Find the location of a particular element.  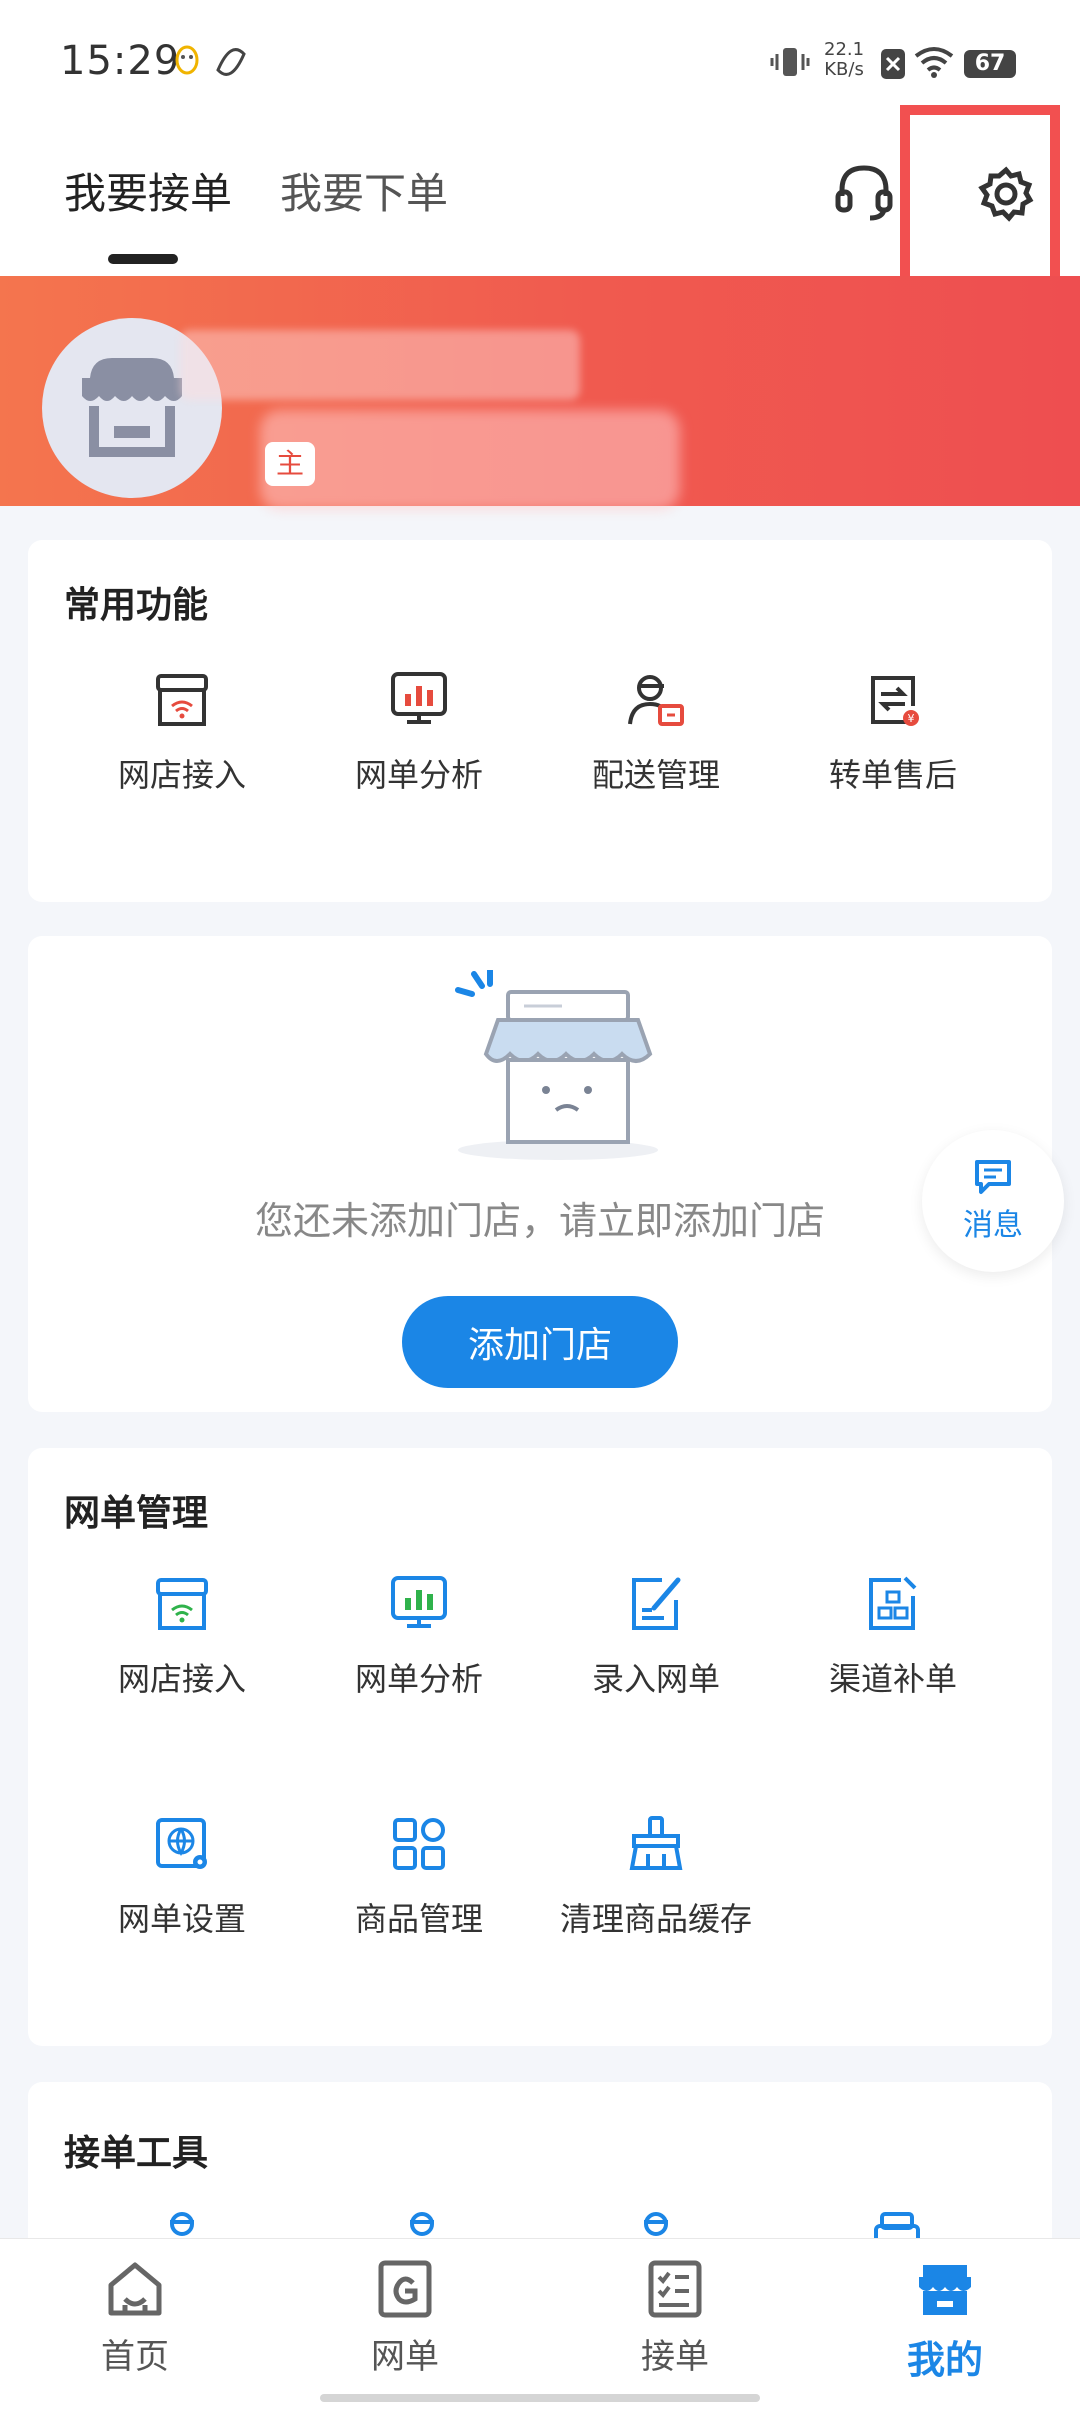

battery-level: 67 is located at coordinates (990, 63).